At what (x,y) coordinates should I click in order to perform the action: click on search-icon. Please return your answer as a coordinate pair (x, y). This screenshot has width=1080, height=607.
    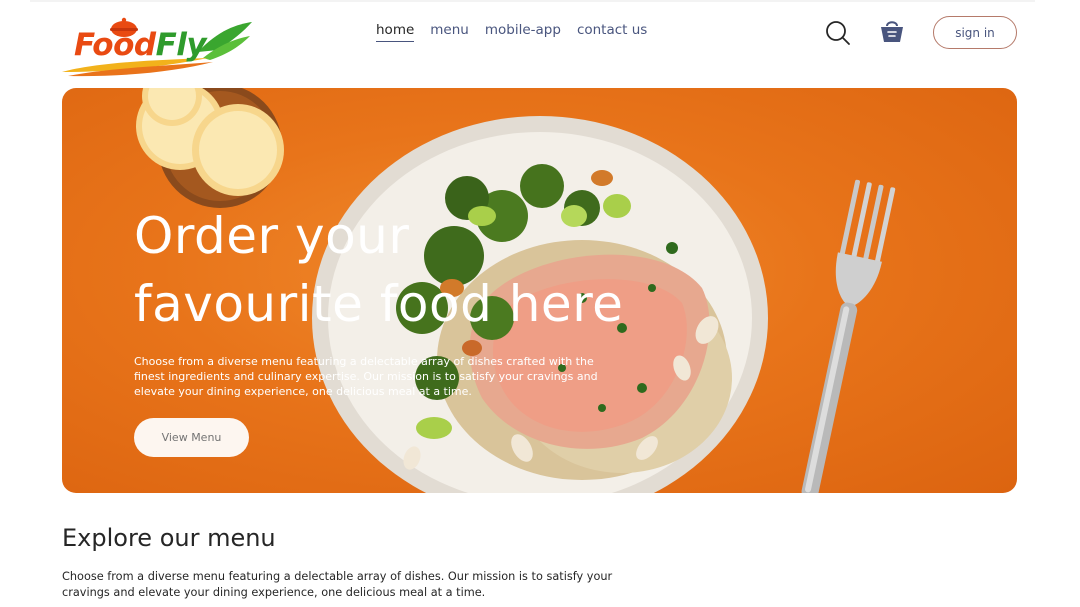
    Looking at the image, I should click on (838, 33).